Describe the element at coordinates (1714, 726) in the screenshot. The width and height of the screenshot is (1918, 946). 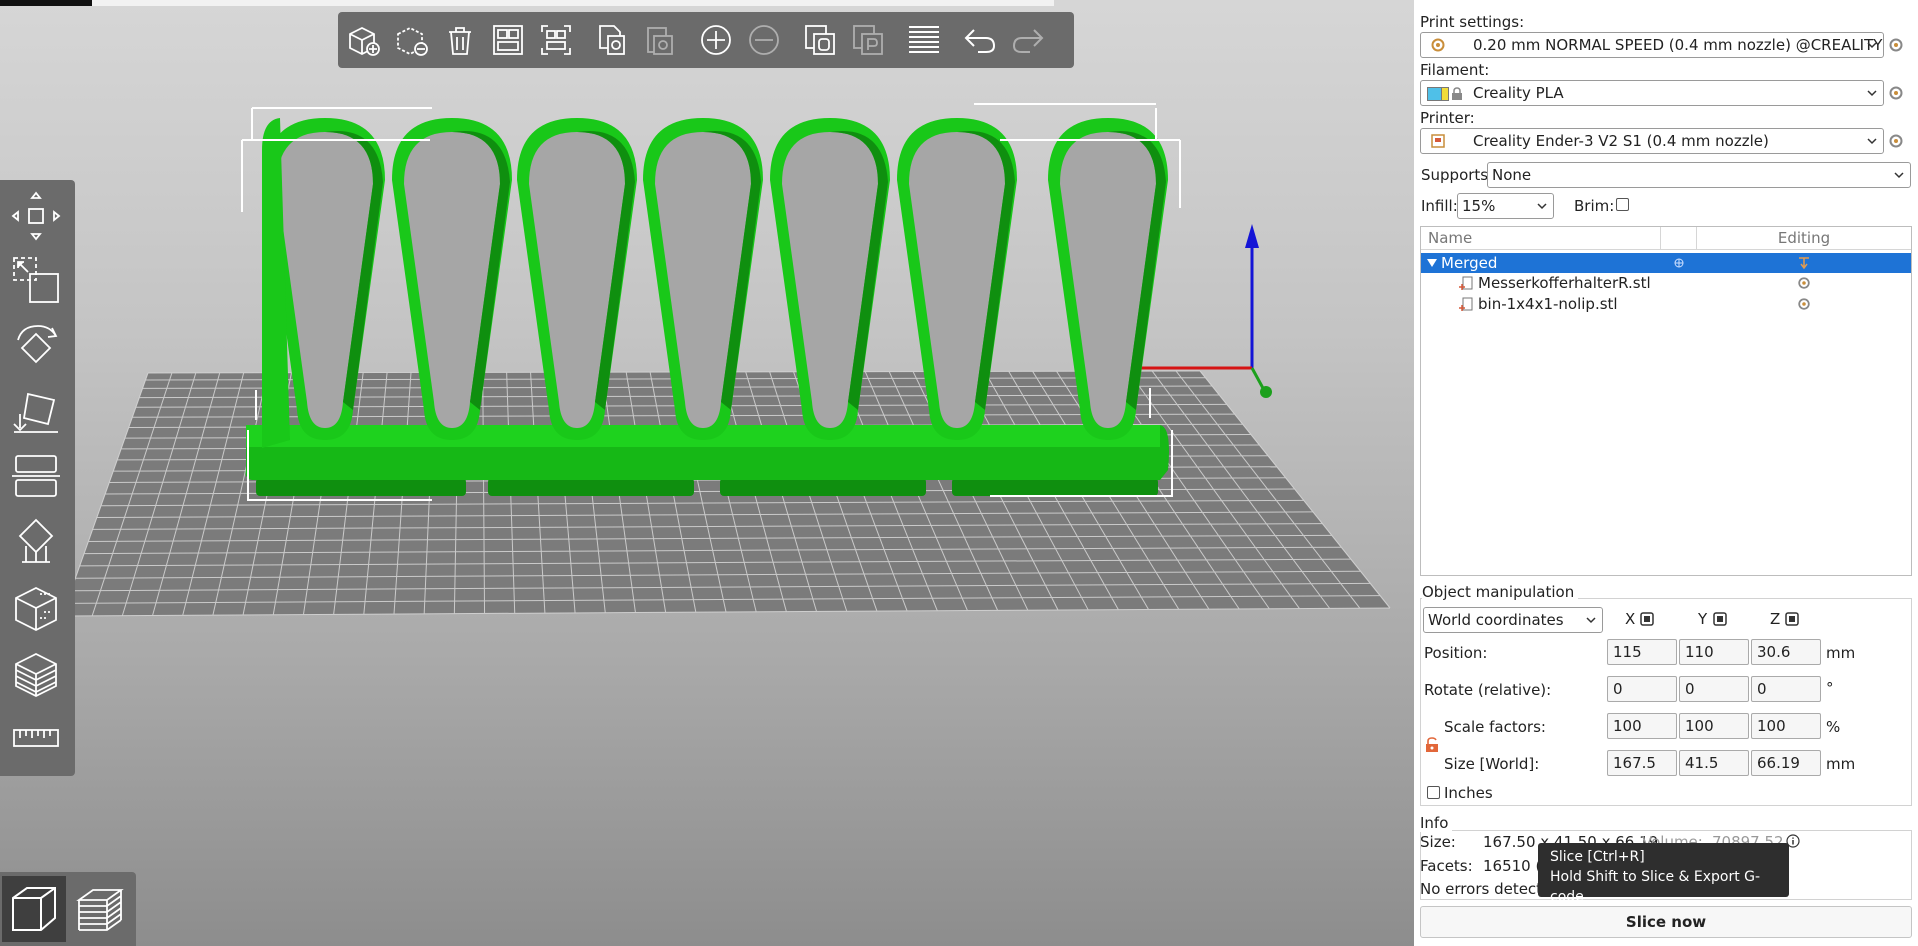
I see `scale-y-input: 100` at that location.